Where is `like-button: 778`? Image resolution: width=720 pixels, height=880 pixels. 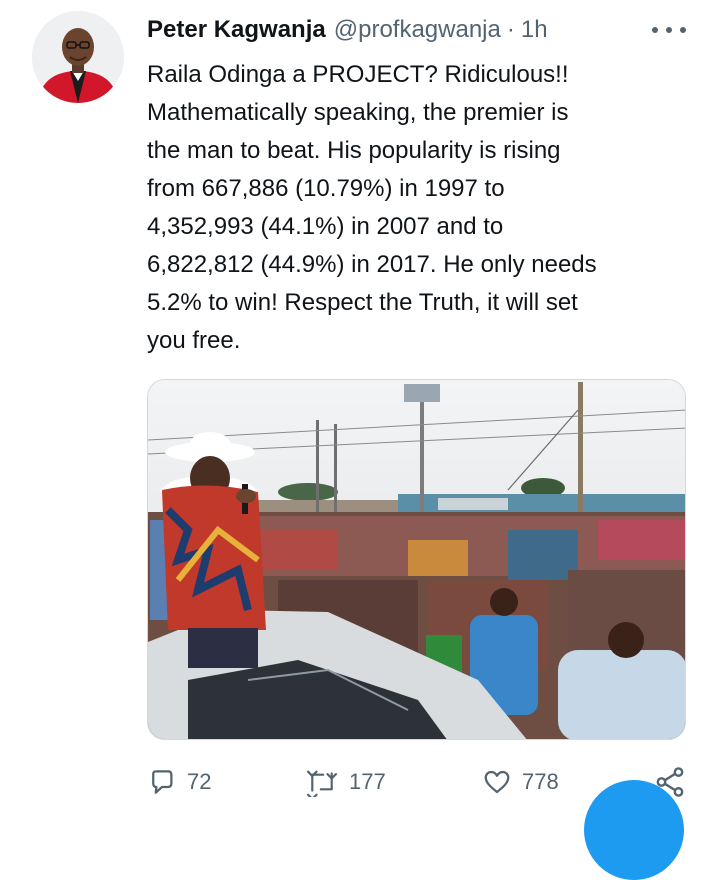 like-button: 778 is located at coordinates (520, 782).